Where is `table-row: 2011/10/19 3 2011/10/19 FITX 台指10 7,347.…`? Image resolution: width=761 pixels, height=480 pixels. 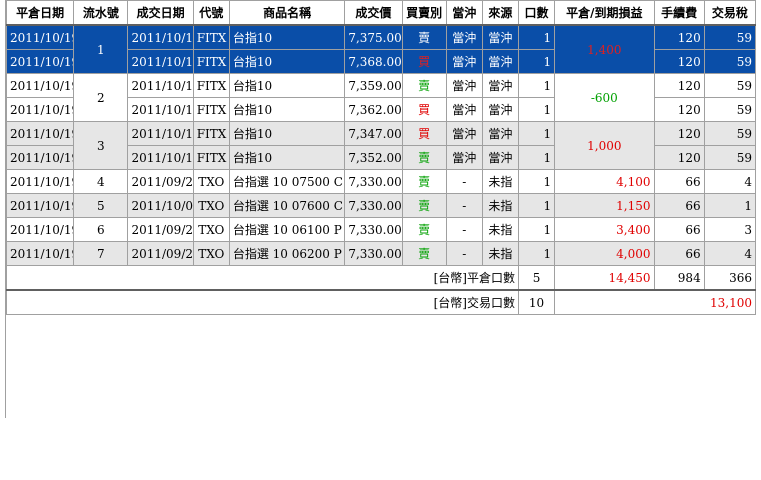
table-row: 2011/10/19 3 2011/10/19 FITX 台指10 7,347.… is located at coordinates (381, 145).